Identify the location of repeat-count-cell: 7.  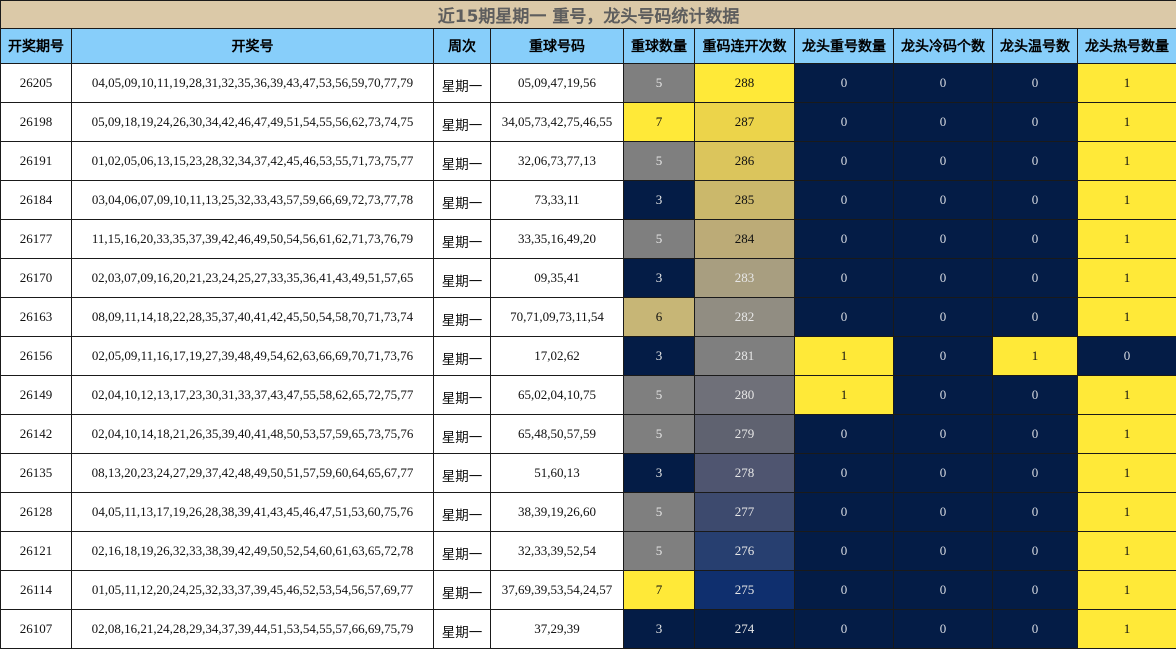
(659, 122).